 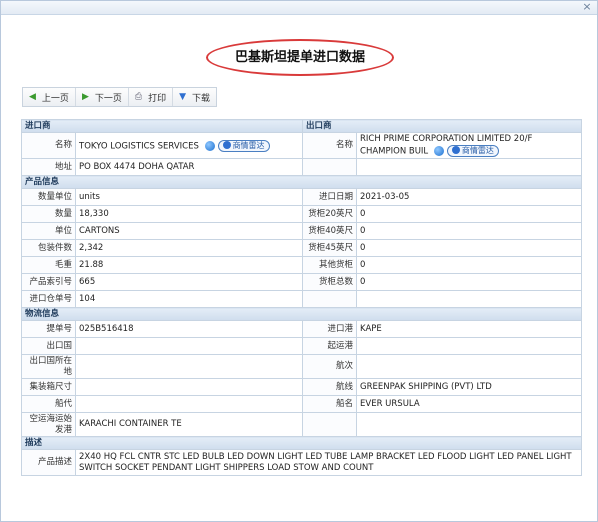 I want to click on logistics-section-header: 物流信息, so click(x=301, y=314).